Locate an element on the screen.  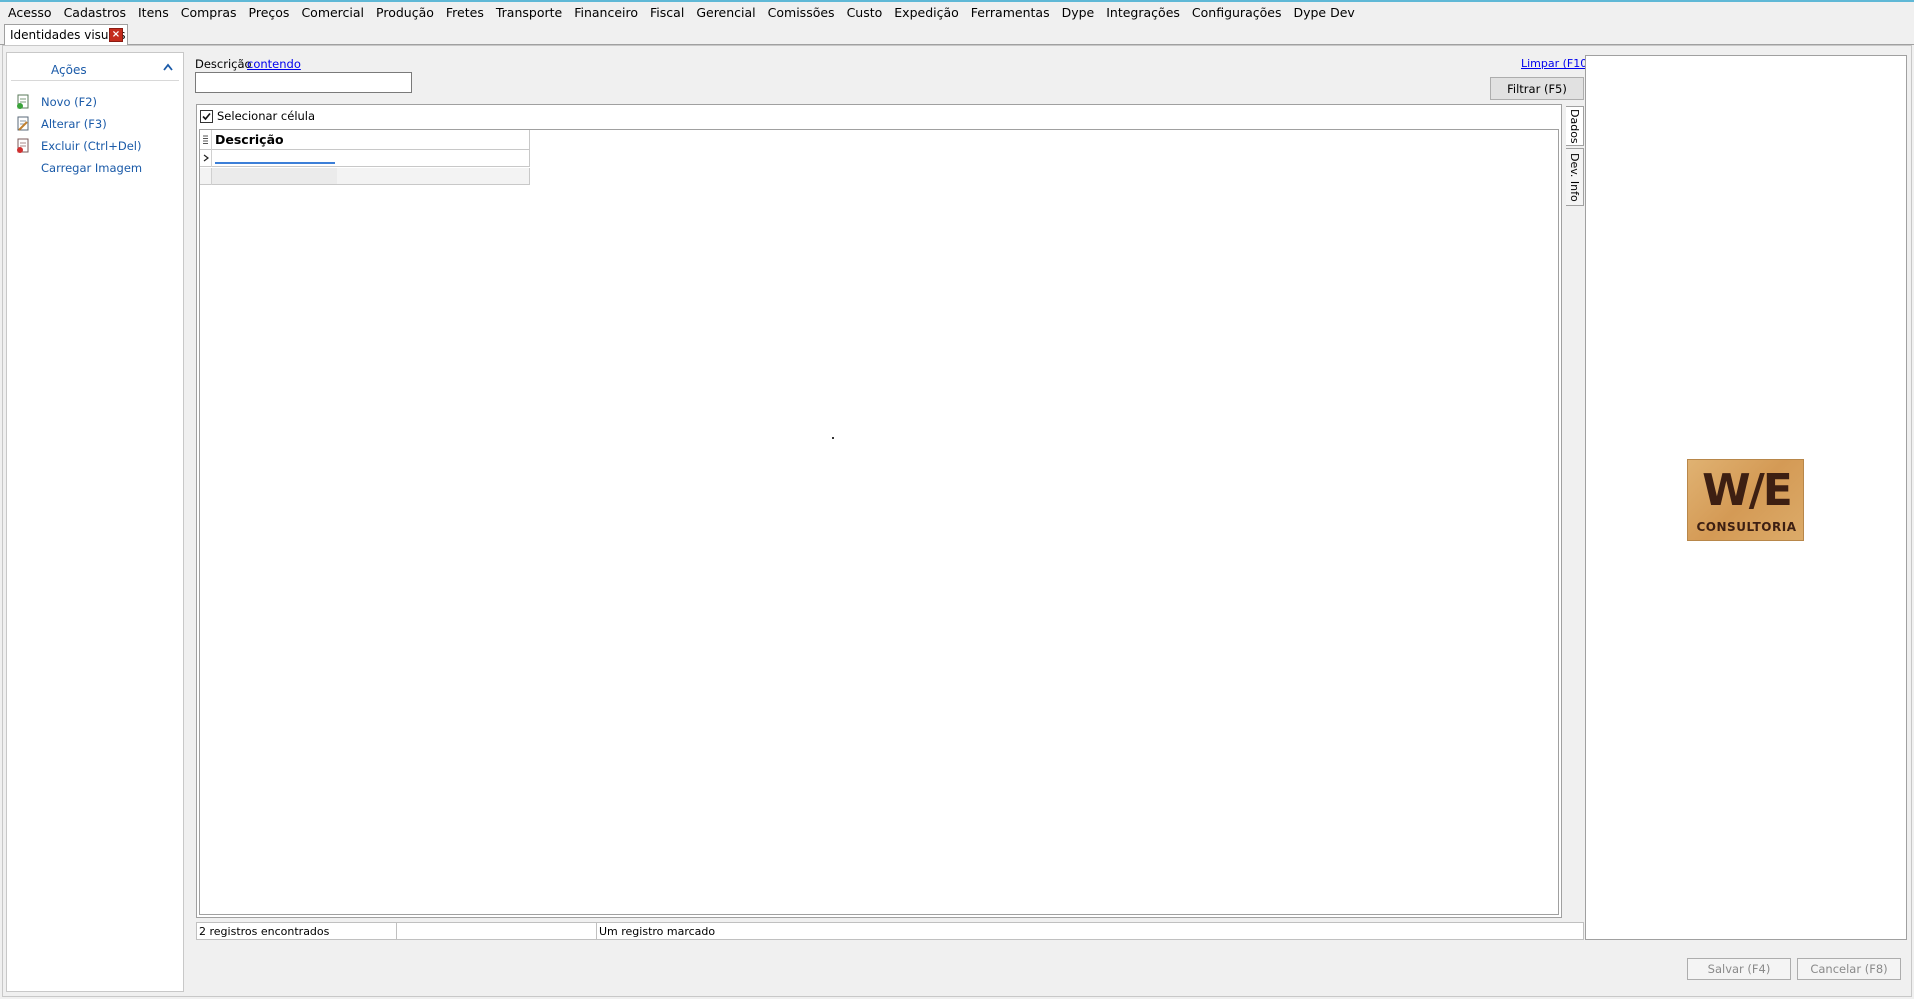
menu-dype-dev: Dype Dev is located at coordinates (1323, 12).